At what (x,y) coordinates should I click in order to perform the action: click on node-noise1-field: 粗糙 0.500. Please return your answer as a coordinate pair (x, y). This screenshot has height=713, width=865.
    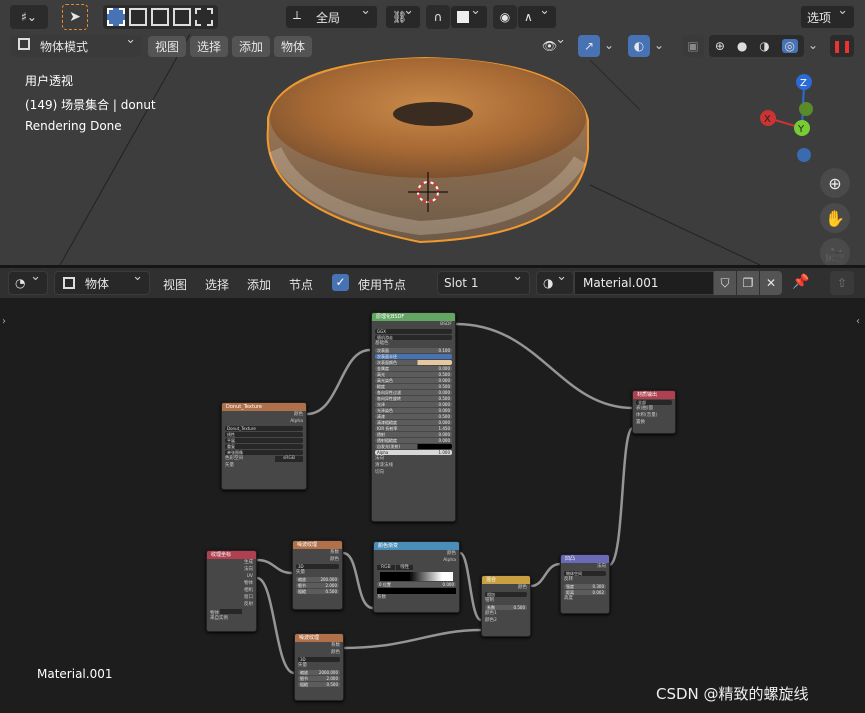
    Looking at the image, I should click on (317, 591).